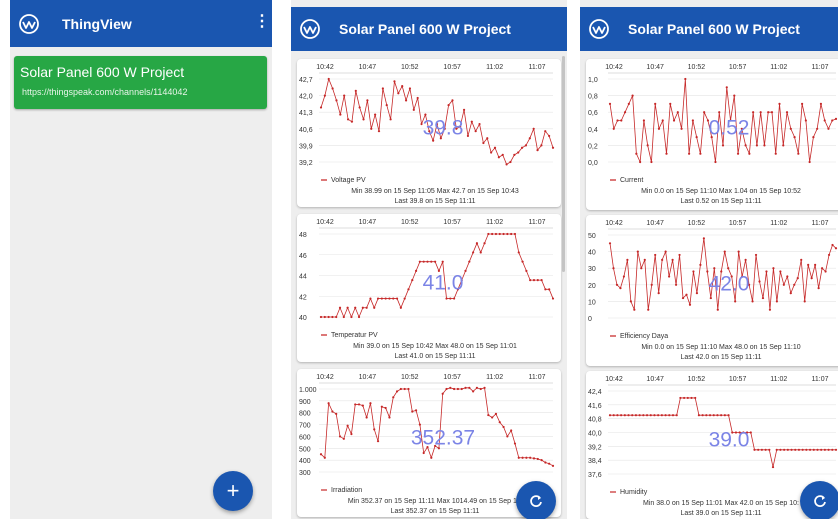  I want to click on y-tick-label: 40,0, so click(595, 434).